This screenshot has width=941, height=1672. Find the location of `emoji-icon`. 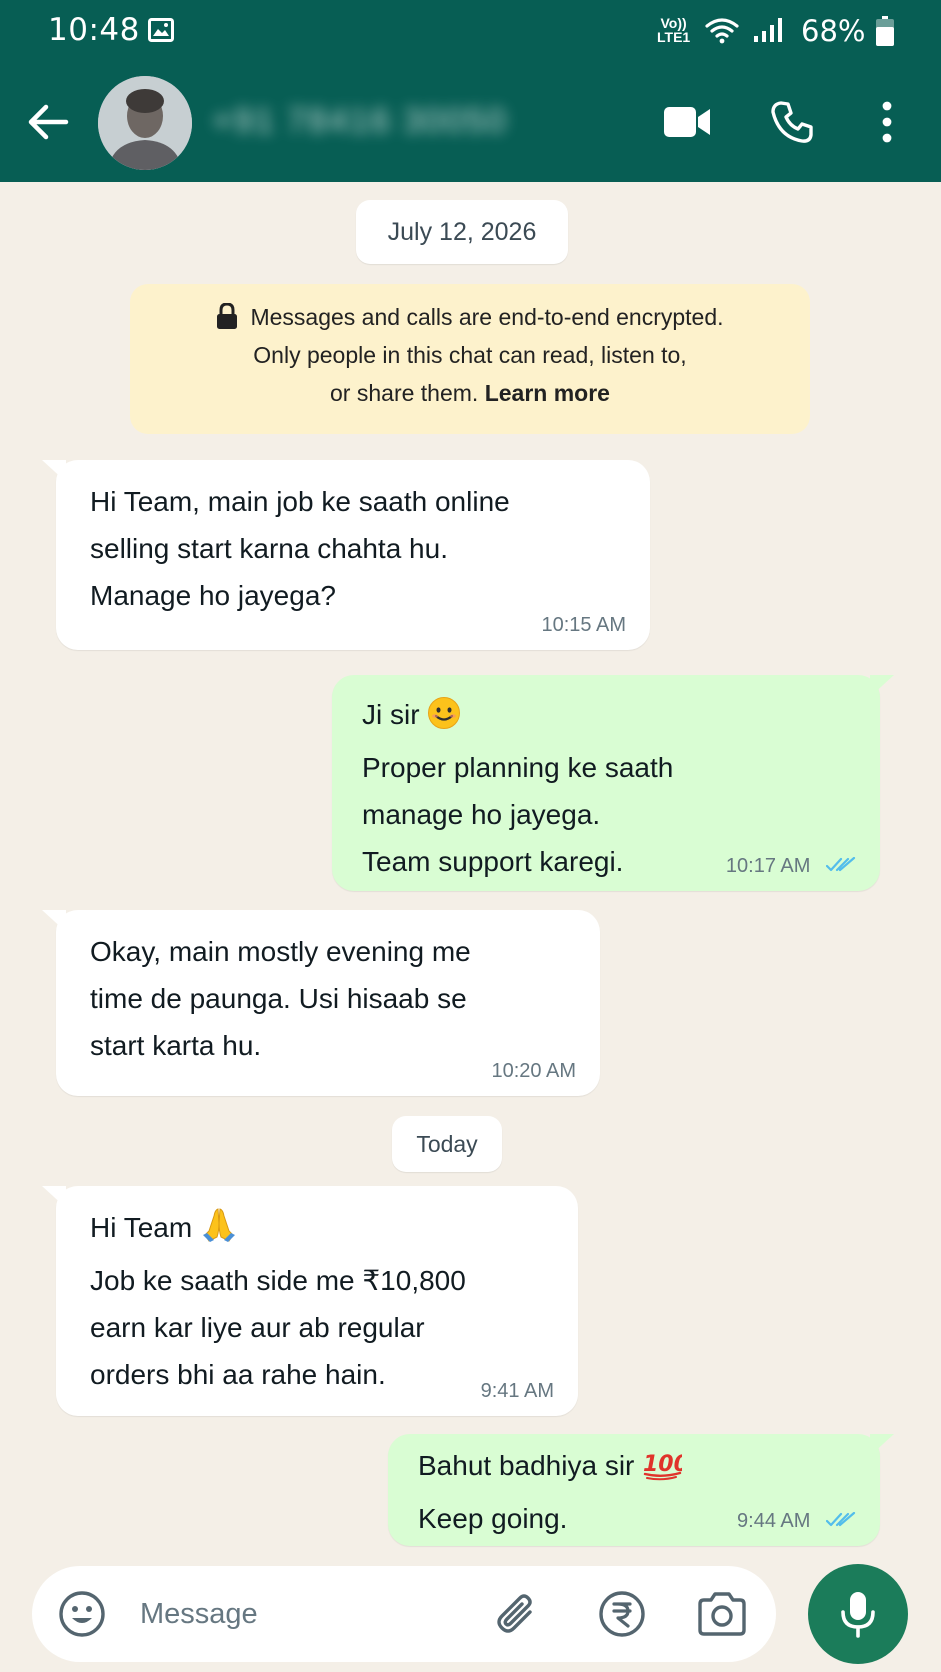

emoji-icon is located at coordinates (82, 1614).